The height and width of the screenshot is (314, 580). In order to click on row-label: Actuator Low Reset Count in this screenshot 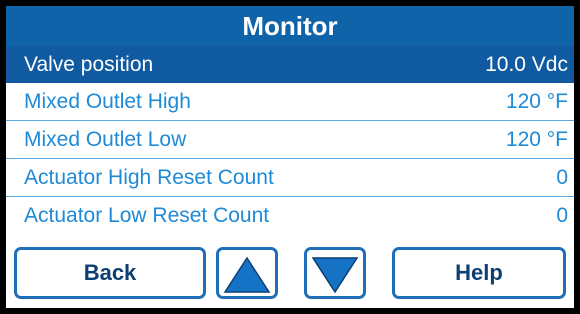, I will do `click(147, 215)`.